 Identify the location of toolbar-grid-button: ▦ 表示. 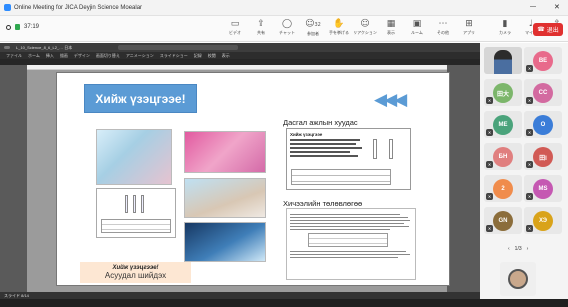
(391, 29).